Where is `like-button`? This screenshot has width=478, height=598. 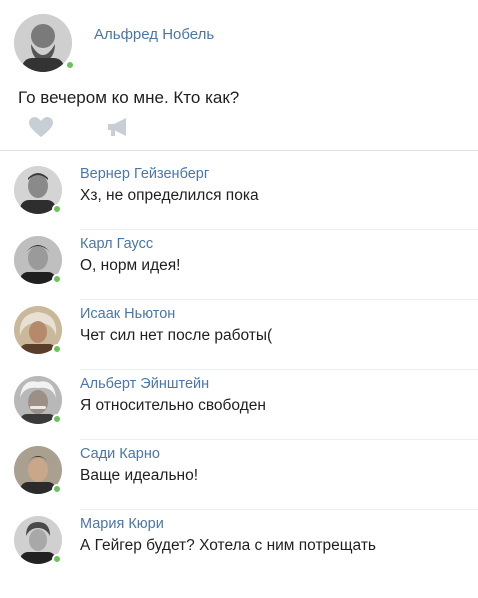 like-button is located at coordinates (41, 127).